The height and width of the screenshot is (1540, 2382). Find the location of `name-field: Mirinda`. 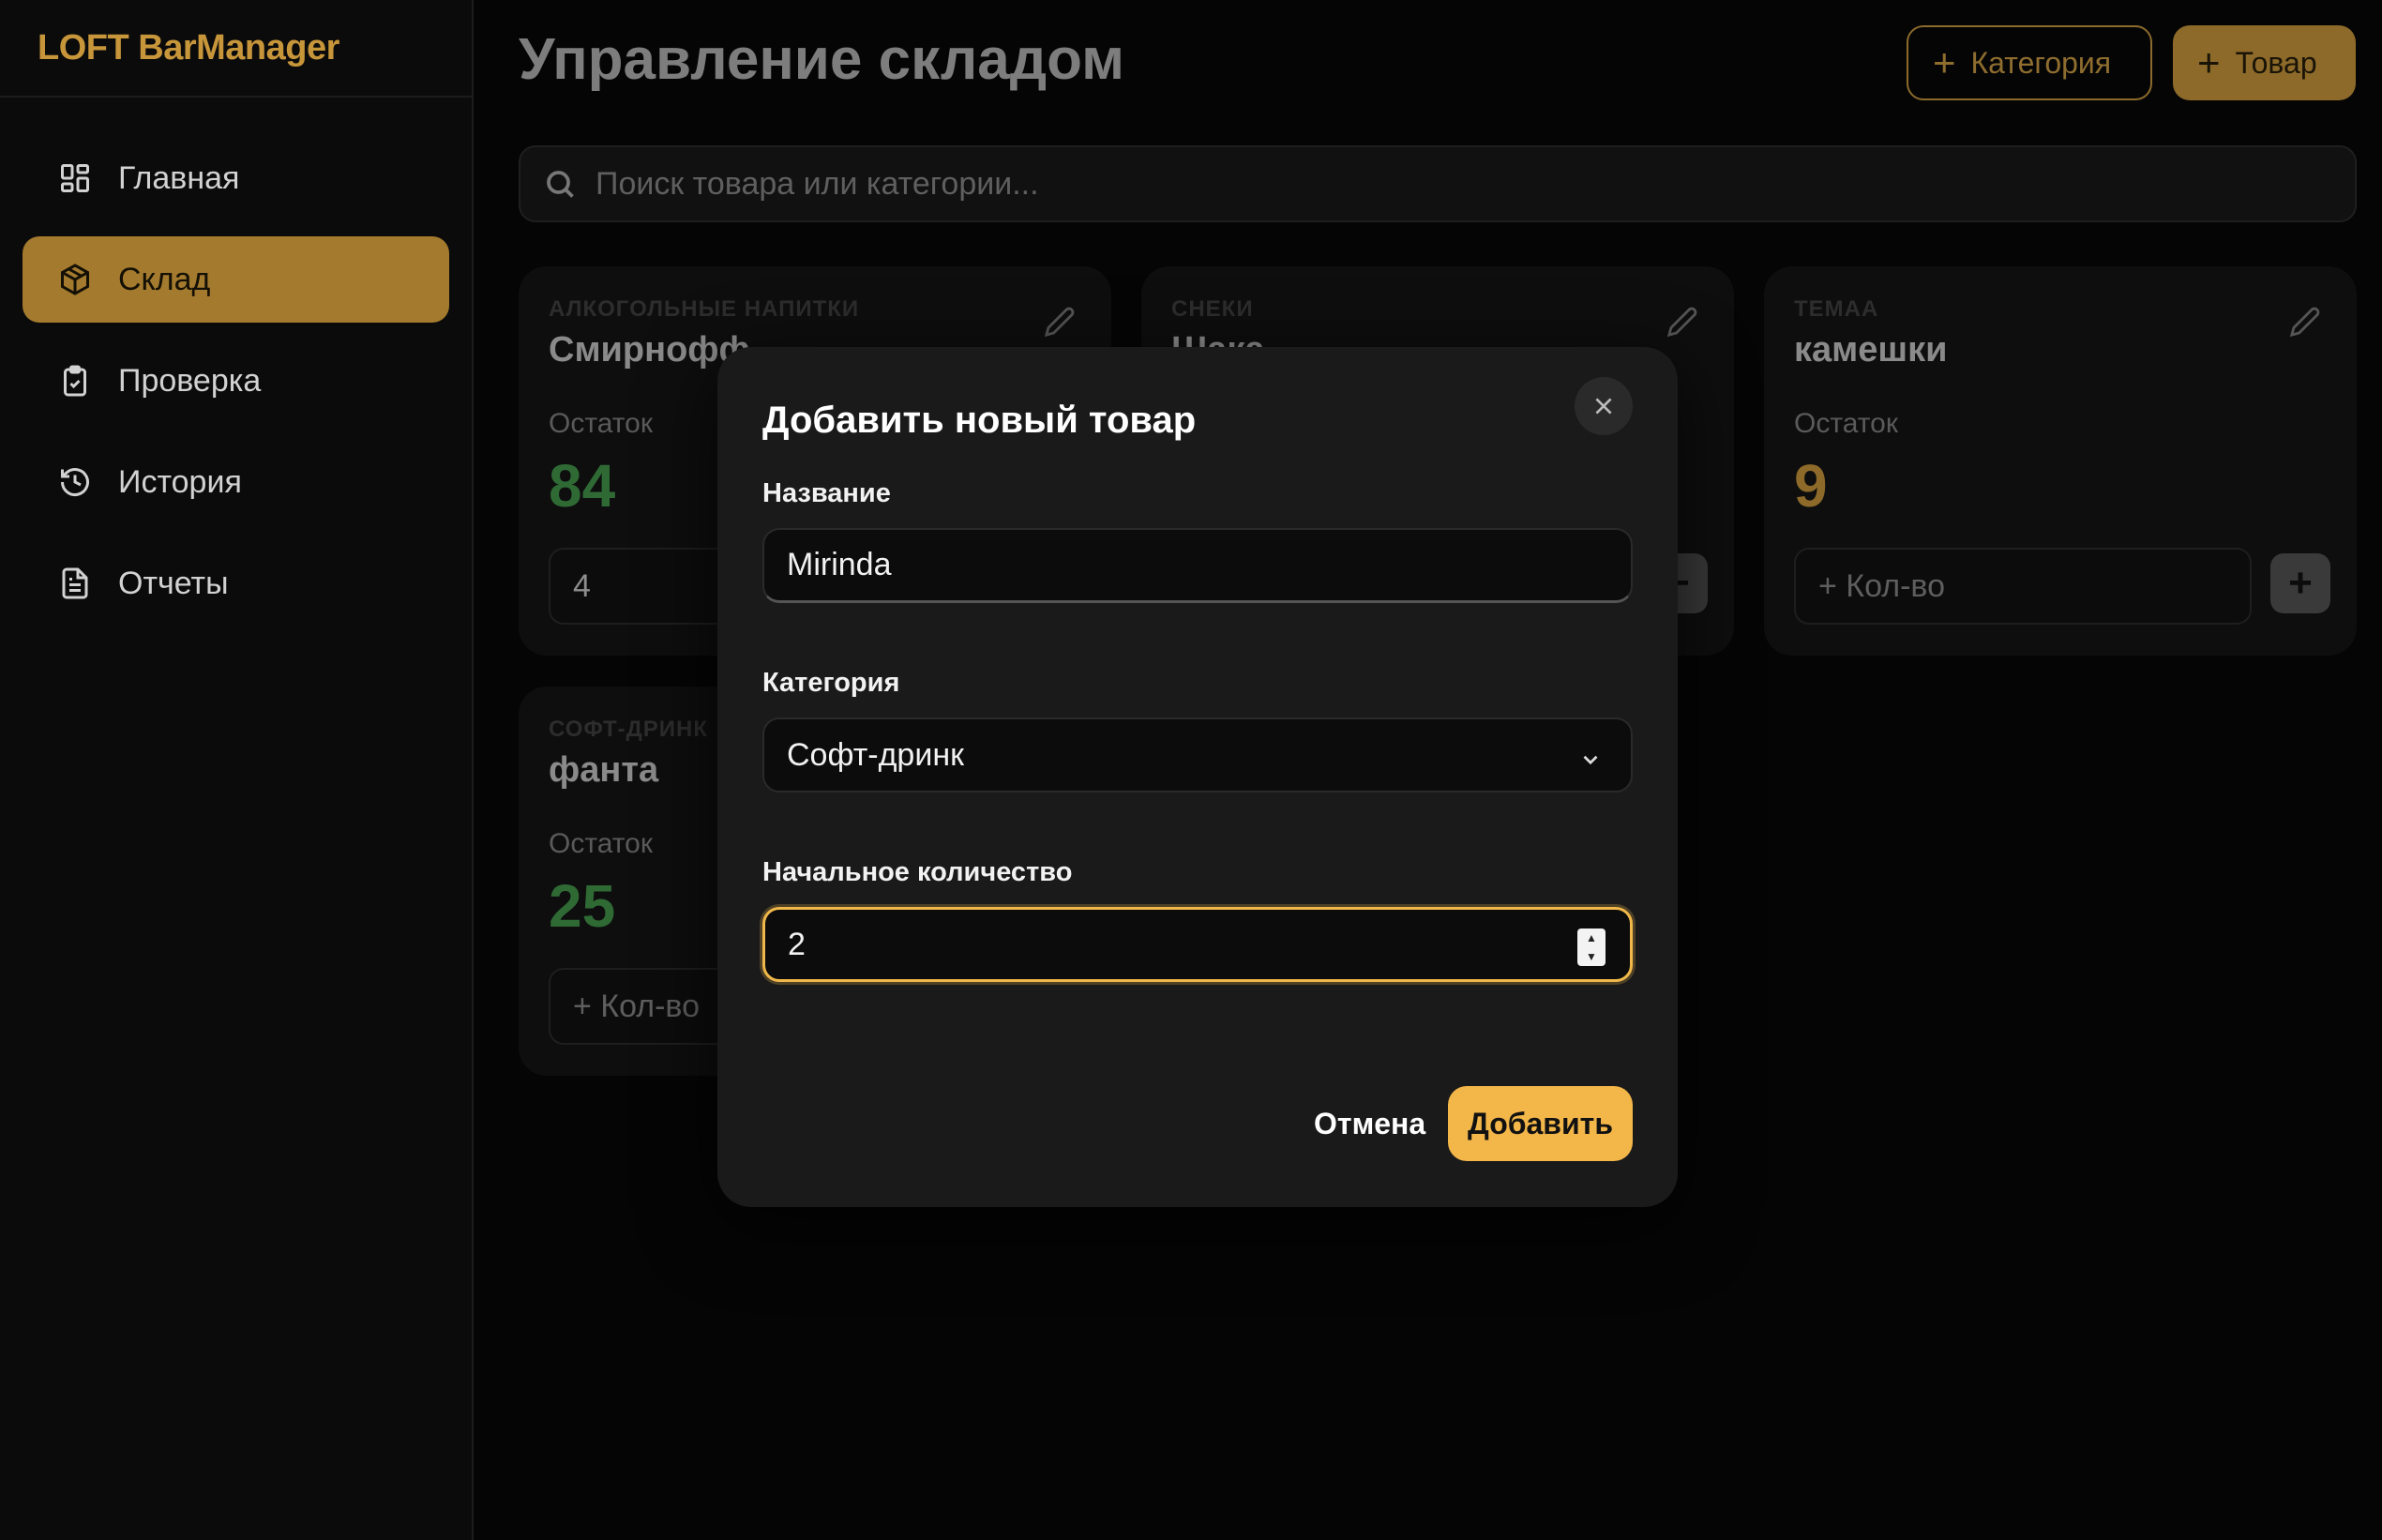

name-field: Mirinda is located at coordinates (1198, 565).